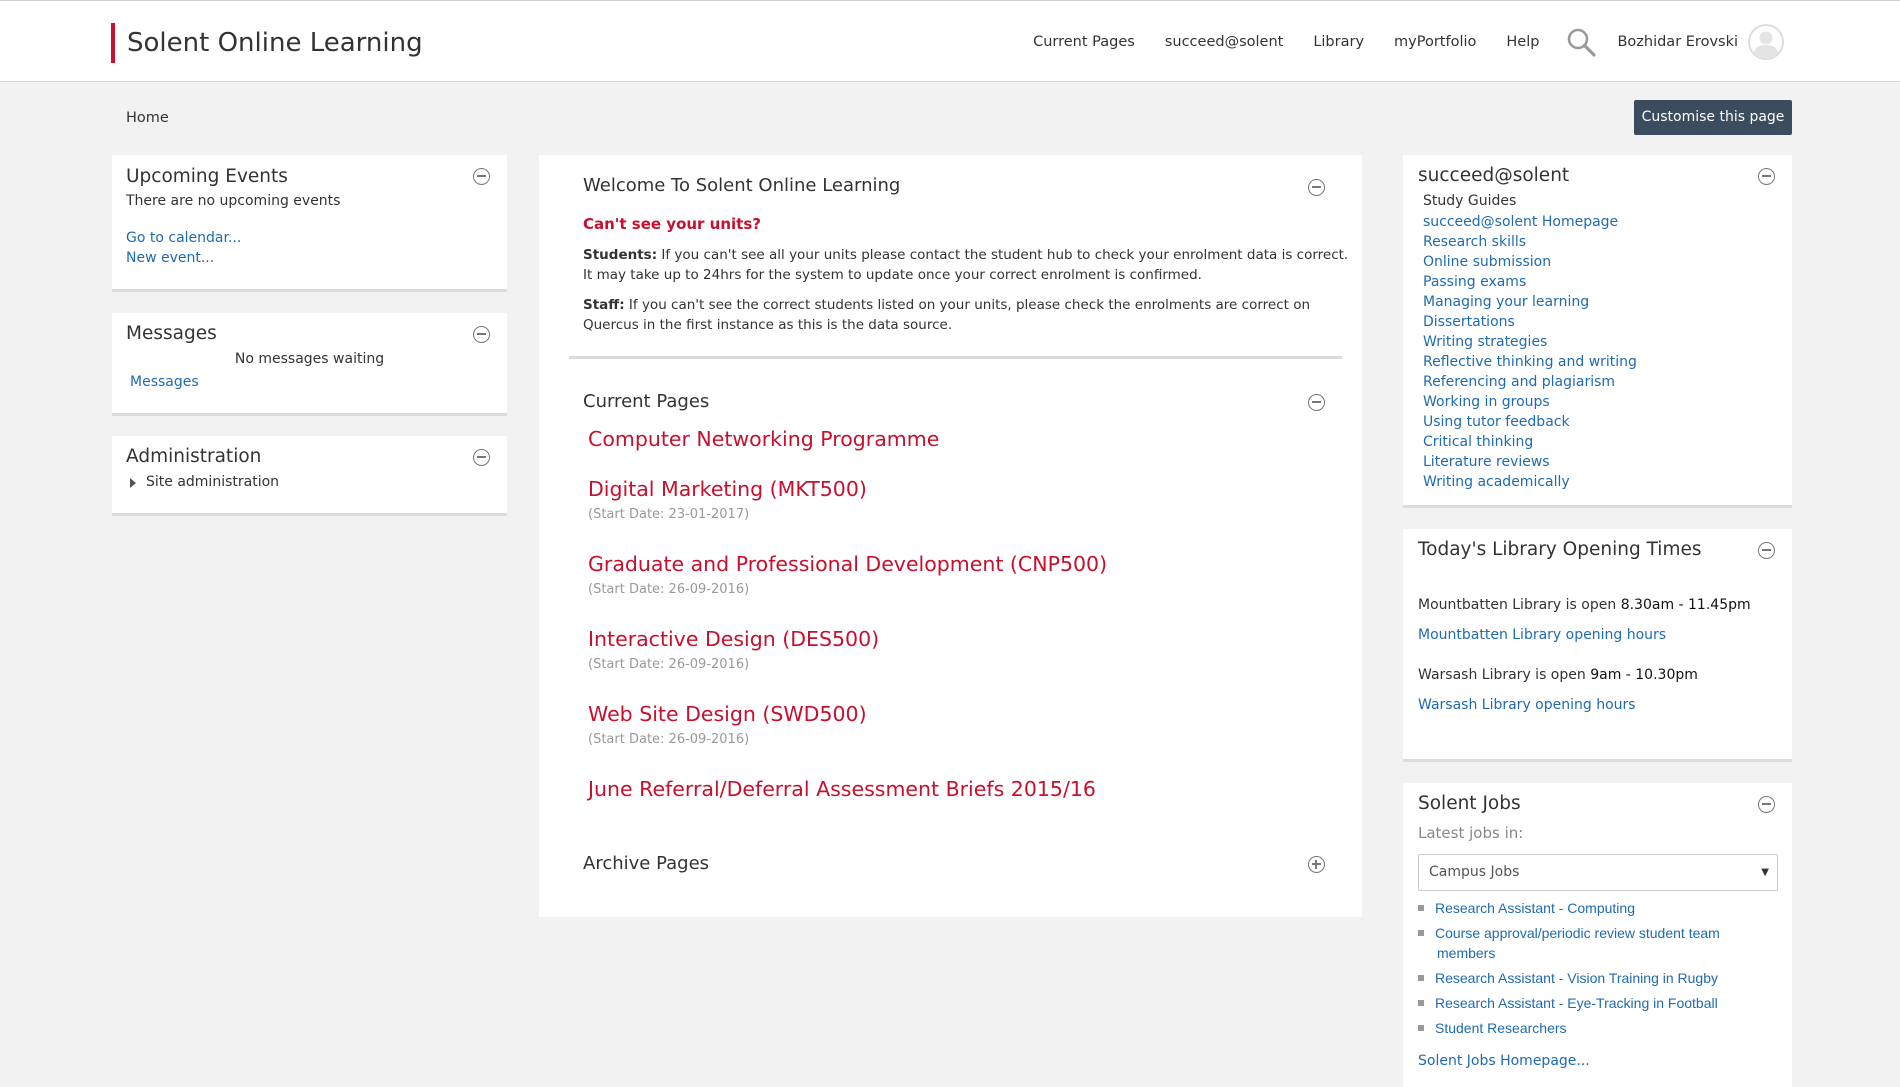 The height and width of the screenshot is (1087, 1900). Describe the element at coordinates (1598, 872) in the screenshot. I see `job-category-select: Campus Jobs ▼` at that location.